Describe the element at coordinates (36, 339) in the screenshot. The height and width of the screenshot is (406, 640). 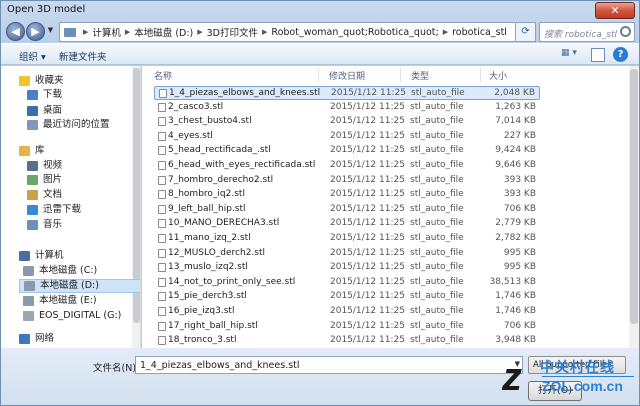
I see `nav-item: 网络` at that location.